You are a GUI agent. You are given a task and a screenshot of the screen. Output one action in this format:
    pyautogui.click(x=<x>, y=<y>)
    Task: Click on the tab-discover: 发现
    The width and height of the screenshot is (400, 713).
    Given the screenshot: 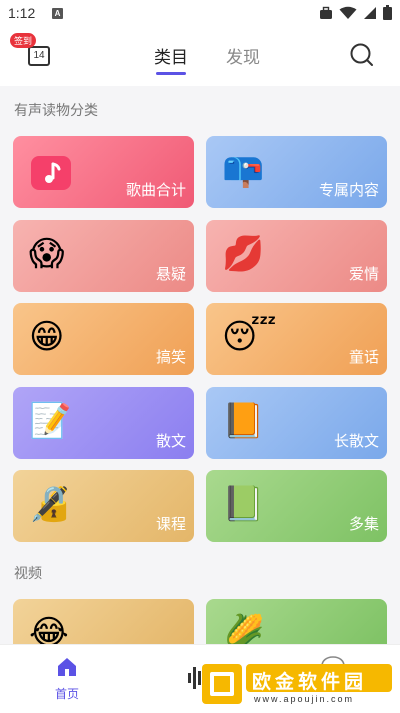 What is the action you would take?
    pyautogui.click(x=243, y=55)
    